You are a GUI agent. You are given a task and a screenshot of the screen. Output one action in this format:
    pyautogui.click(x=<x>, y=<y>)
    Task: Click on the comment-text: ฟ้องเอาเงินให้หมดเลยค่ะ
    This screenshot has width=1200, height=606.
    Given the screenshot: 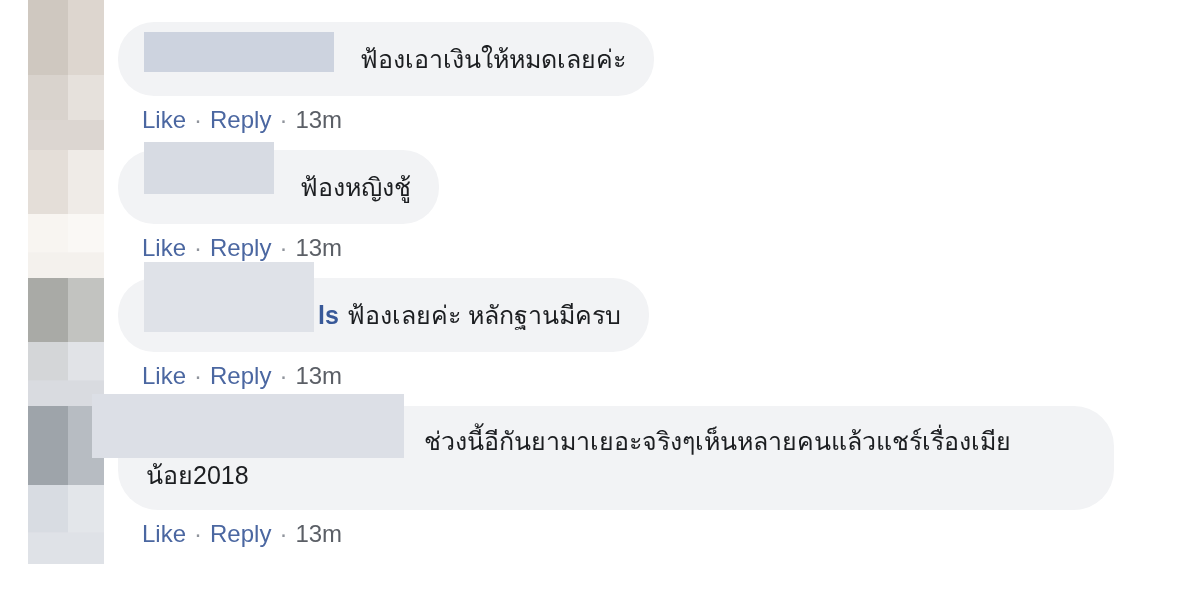 What is the action you would take?
    pyautogui.click(x=493, y=59)
    